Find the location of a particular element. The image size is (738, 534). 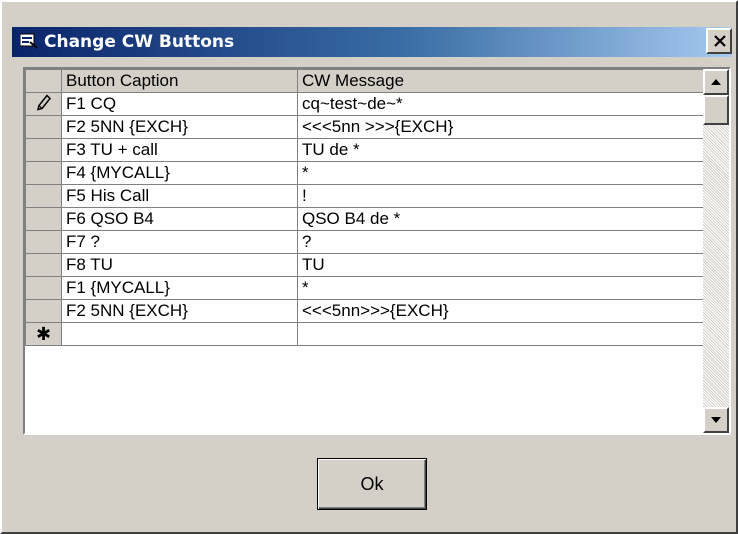

arrow-down-icon is located at coordinates (716, 420).